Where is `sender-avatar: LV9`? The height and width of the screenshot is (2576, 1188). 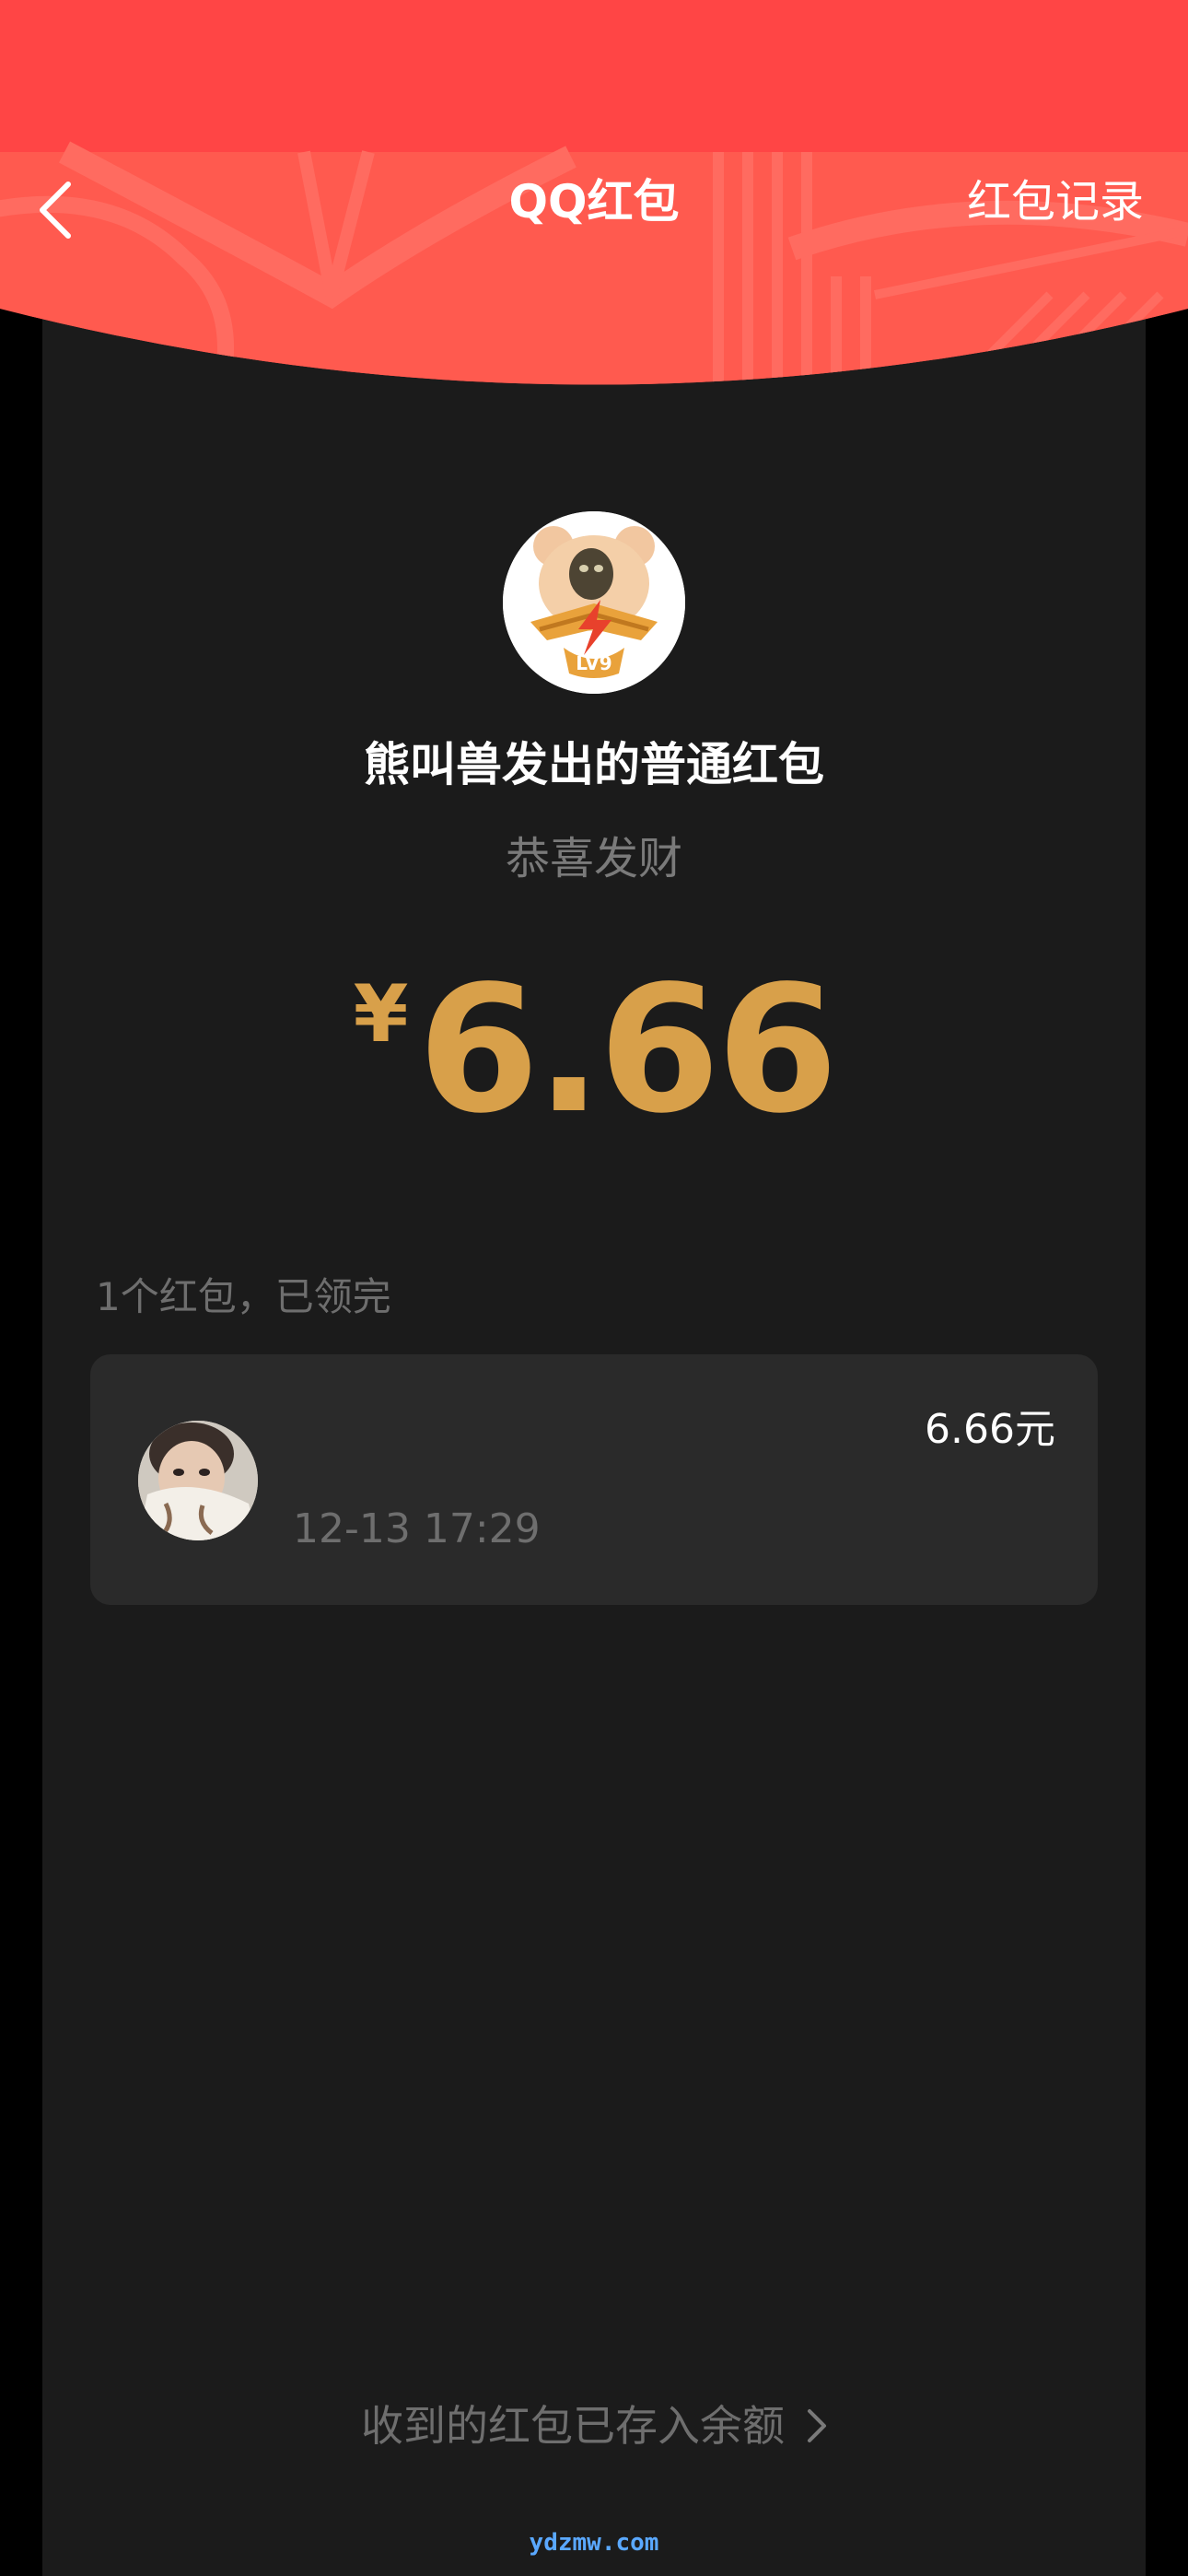 sender-avatar: LV9 is located at coordinates (594, 603).